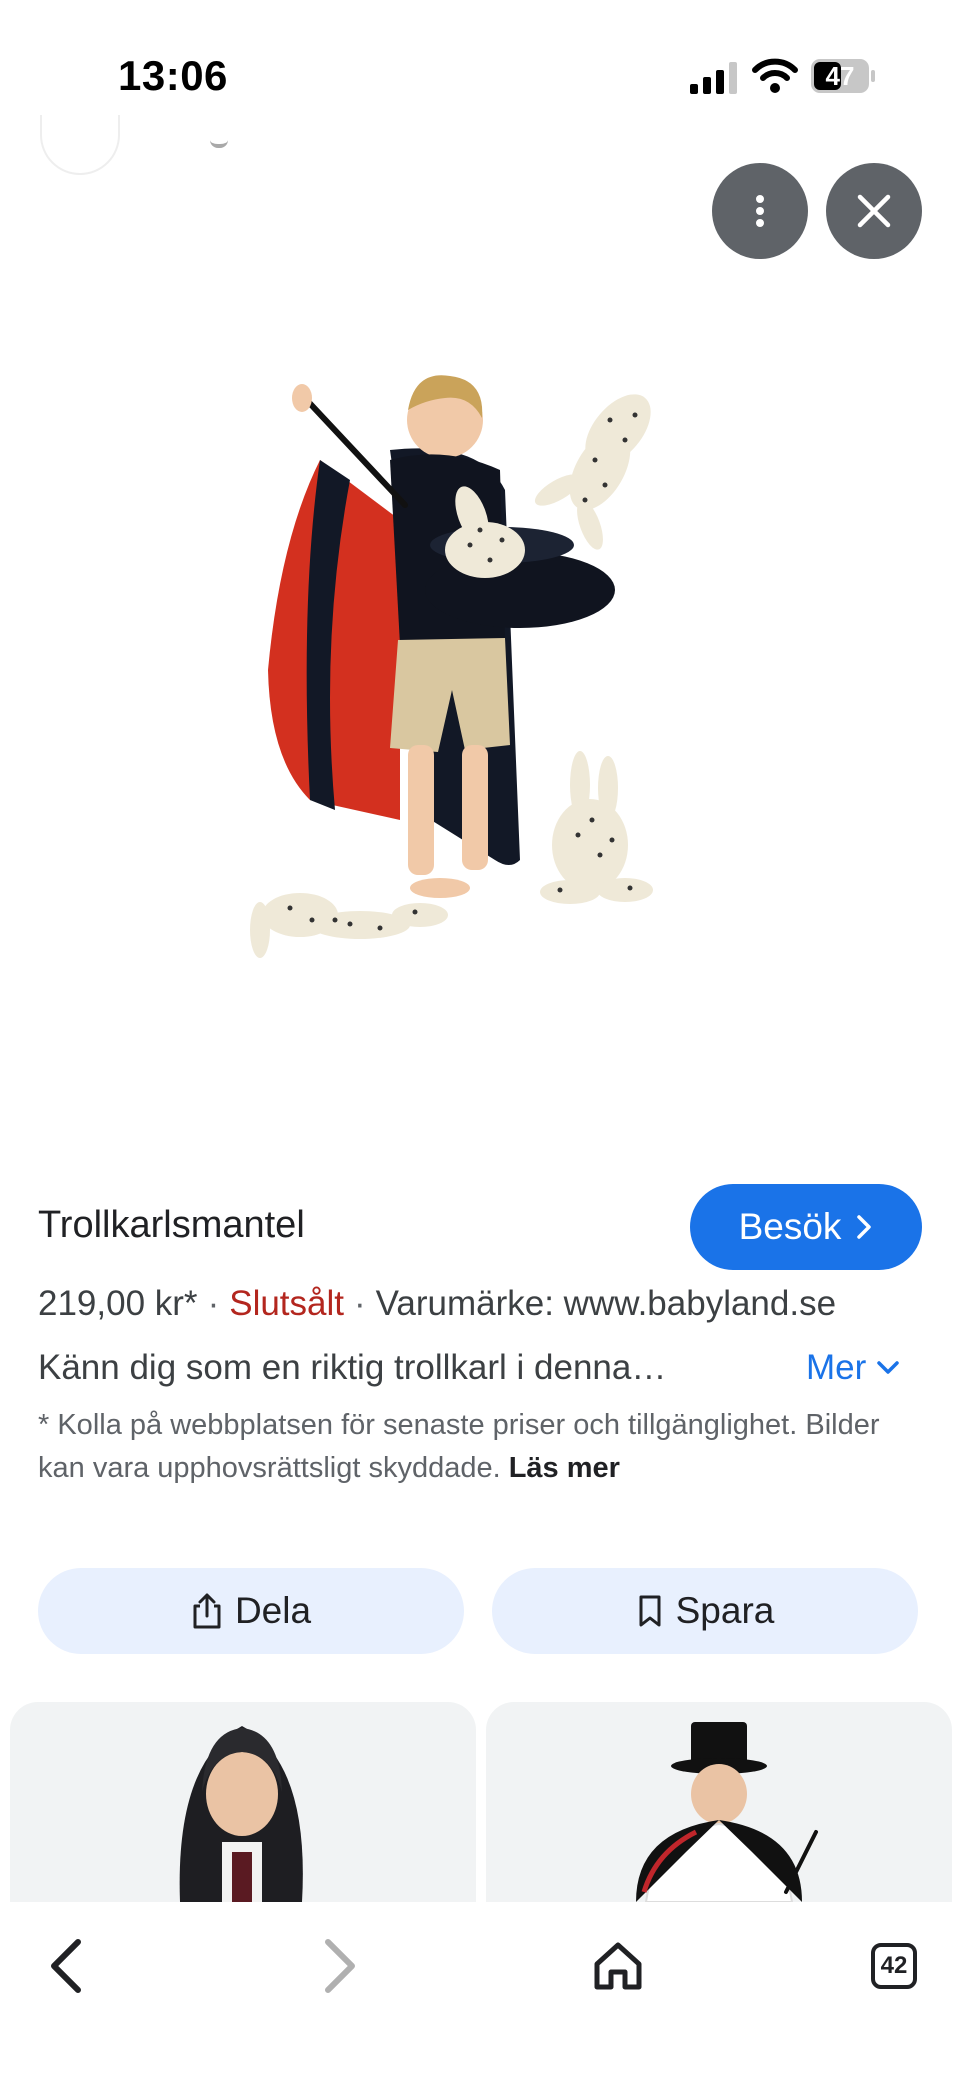 Image resolution: width=960 pixels, height=2087 pixels. I want to click on signal-icon, so click(713, 78).